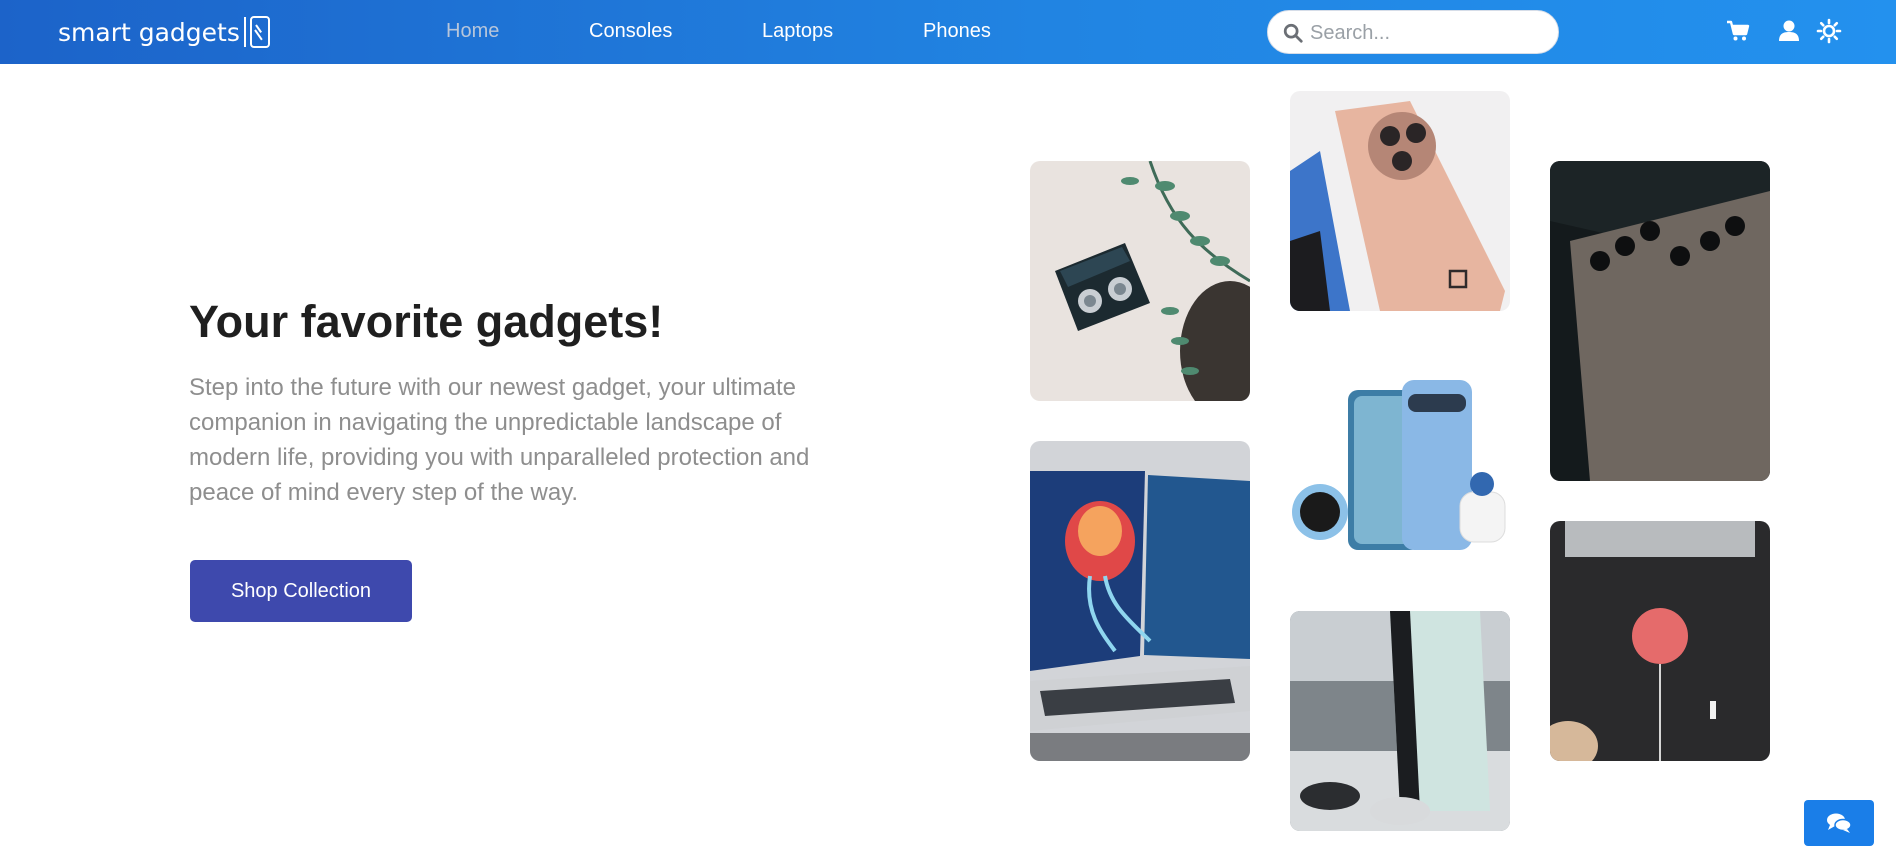 The height and width of the screenshot is (857, 1896). I want to click on search-icon, so click(1293, 33).